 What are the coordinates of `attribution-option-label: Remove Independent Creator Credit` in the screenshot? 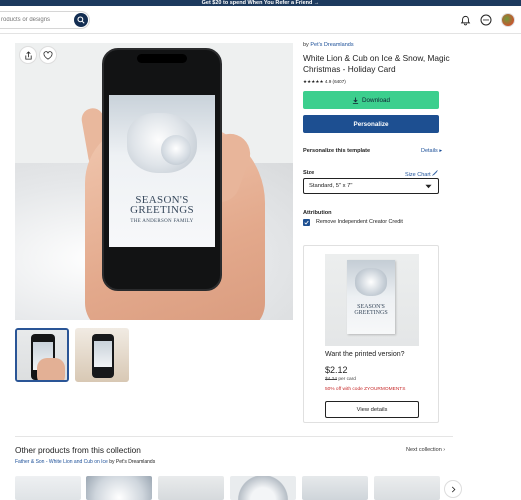 It's located at (359, 222).